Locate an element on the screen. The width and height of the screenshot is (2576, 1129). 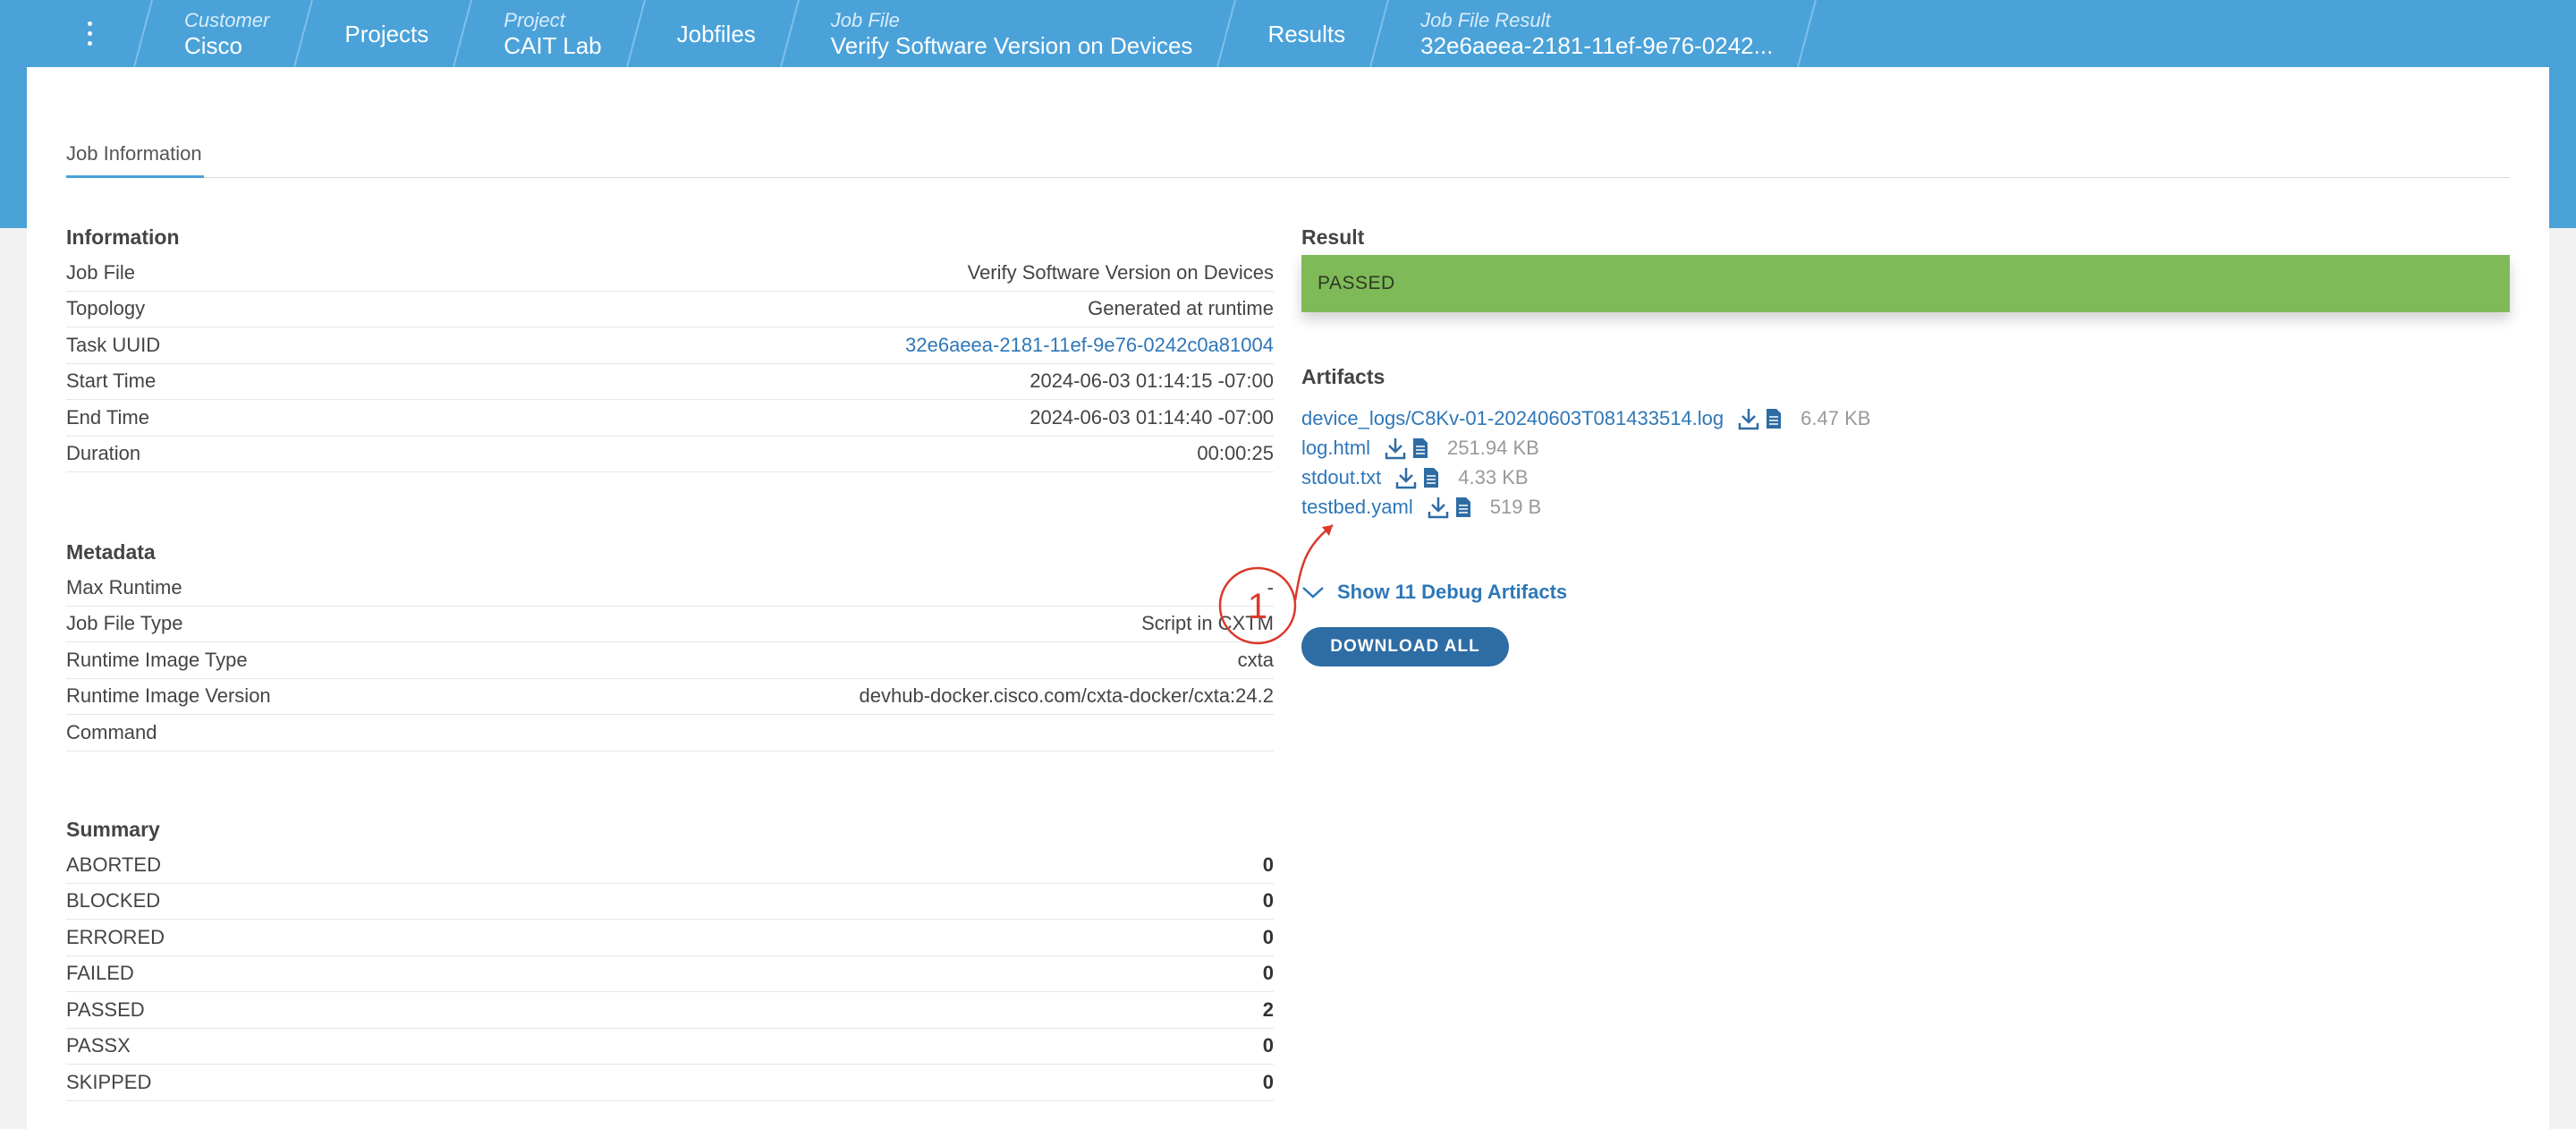
summary-row-errored: ERRORED 0 is located at coordinates (670, 938).